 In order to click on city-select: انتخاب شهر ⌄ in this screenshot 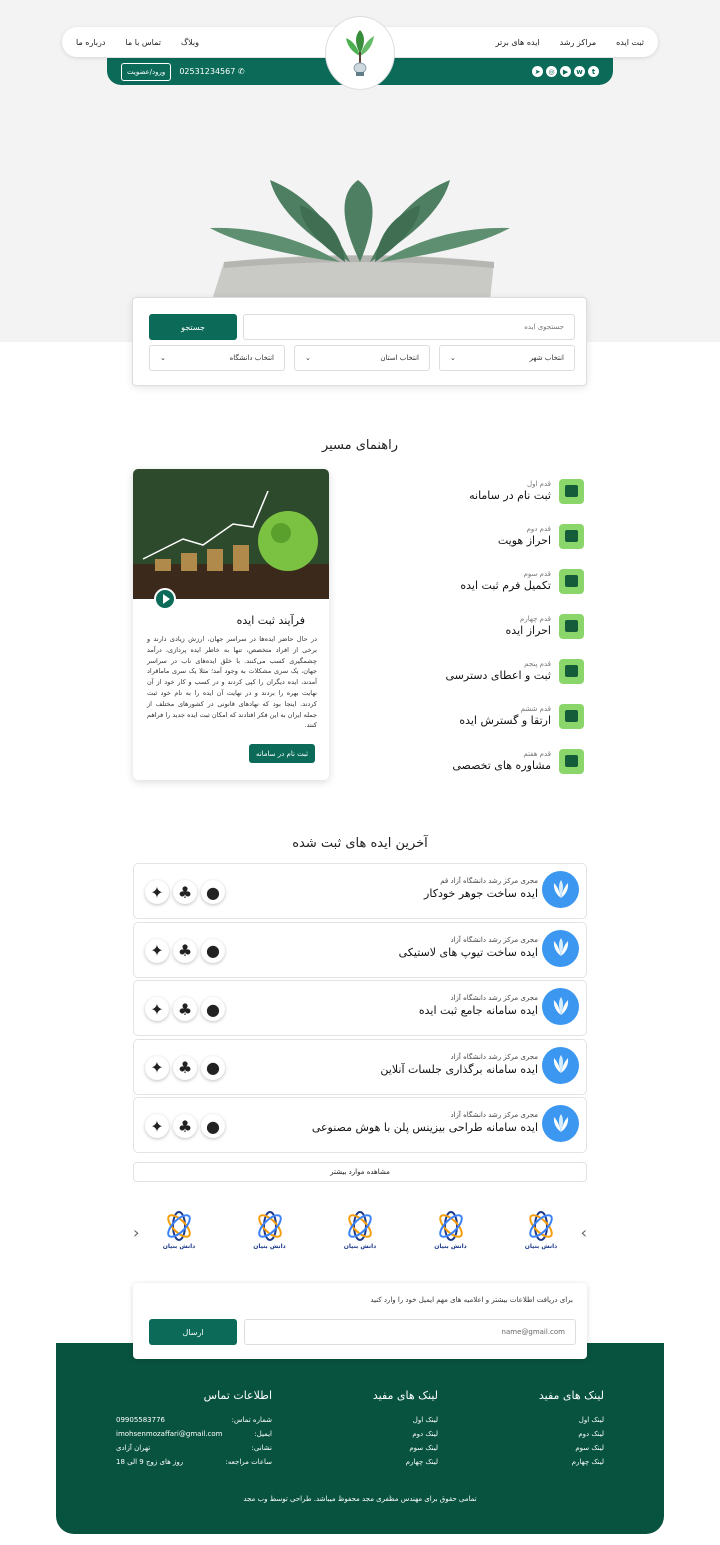, I will do `click(507, 358)`.